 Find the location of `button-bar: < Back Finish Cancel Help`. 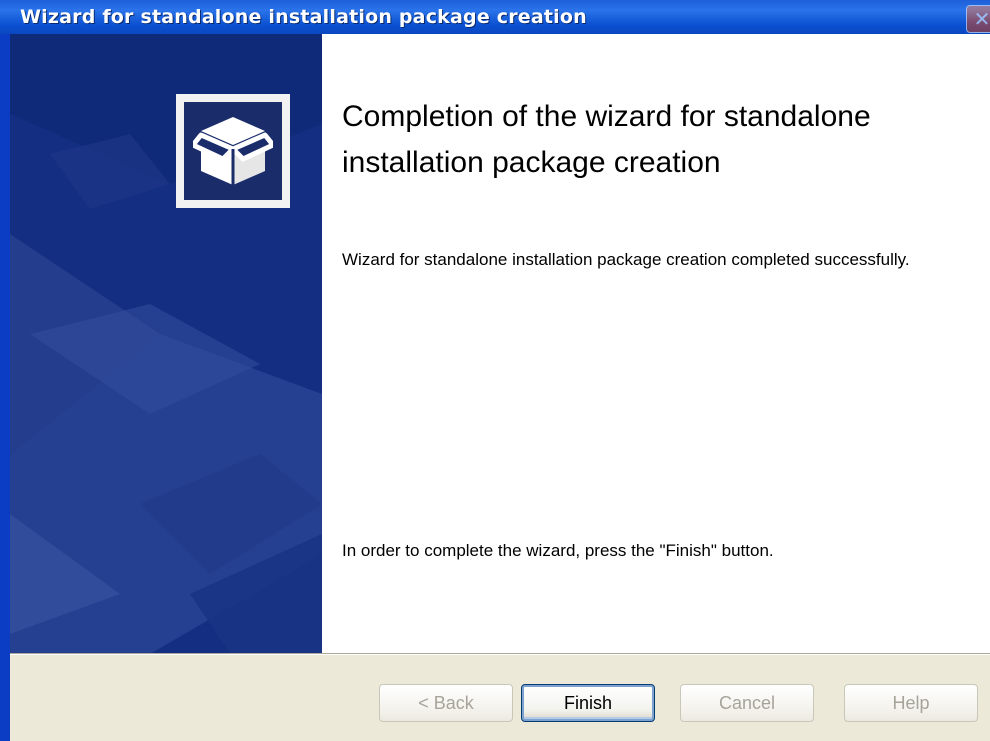

button-bar: < Back Finish Cancel Help is located at coordinates (500, 697).